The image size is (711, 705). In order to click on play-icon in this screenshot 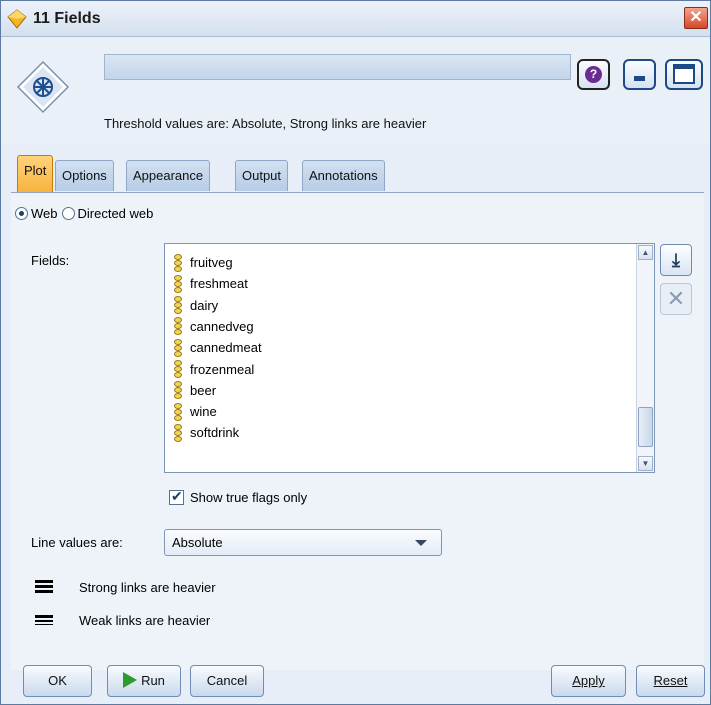, I will do `click(130, 680)`.